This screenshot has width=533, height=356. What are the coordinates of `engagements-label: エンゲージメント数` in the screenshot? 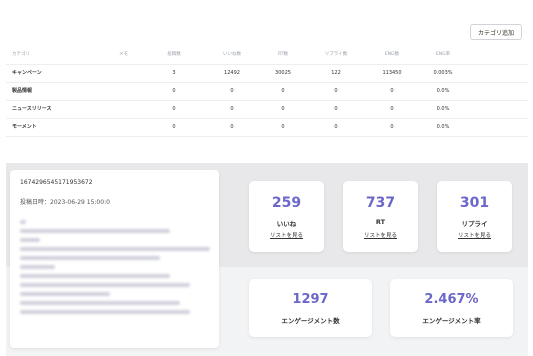 It's located at (310, 321).